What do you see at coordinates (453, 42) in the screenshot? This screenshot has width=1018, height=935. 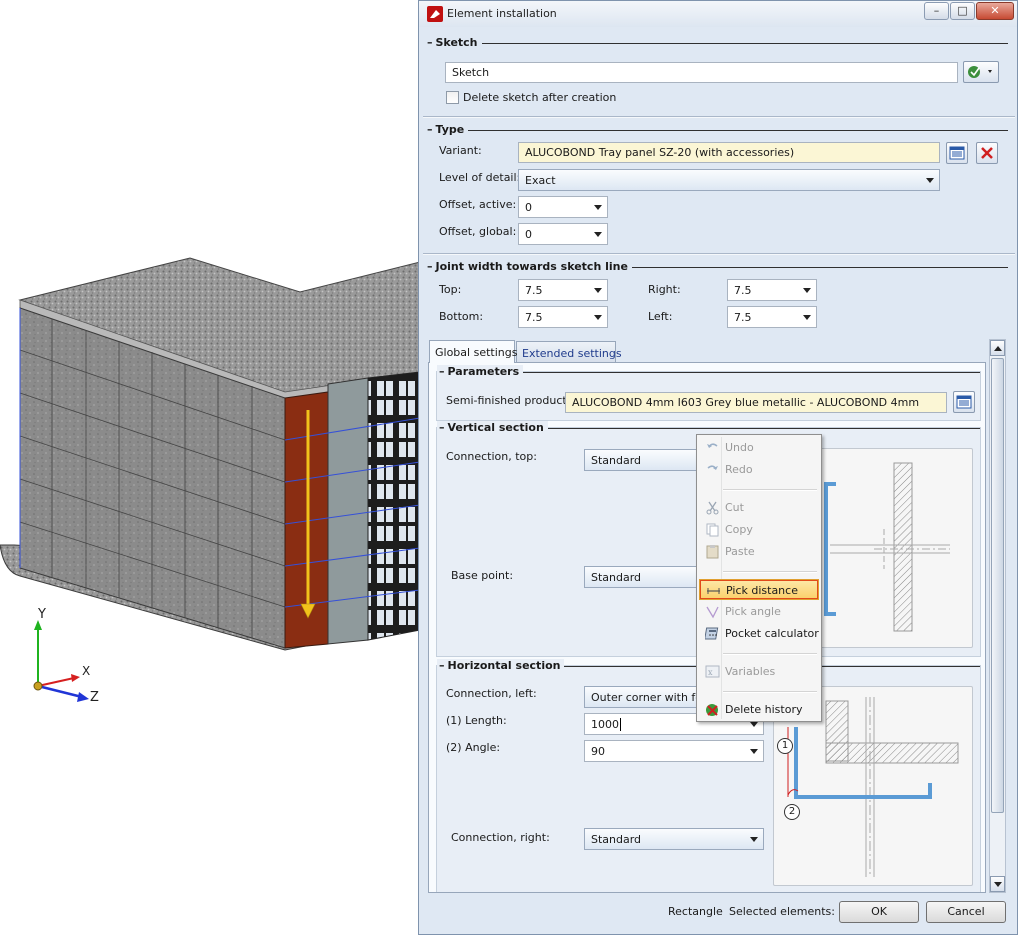 I see `sketch-group-title: – Sketch` at bounding box center [453, 42].